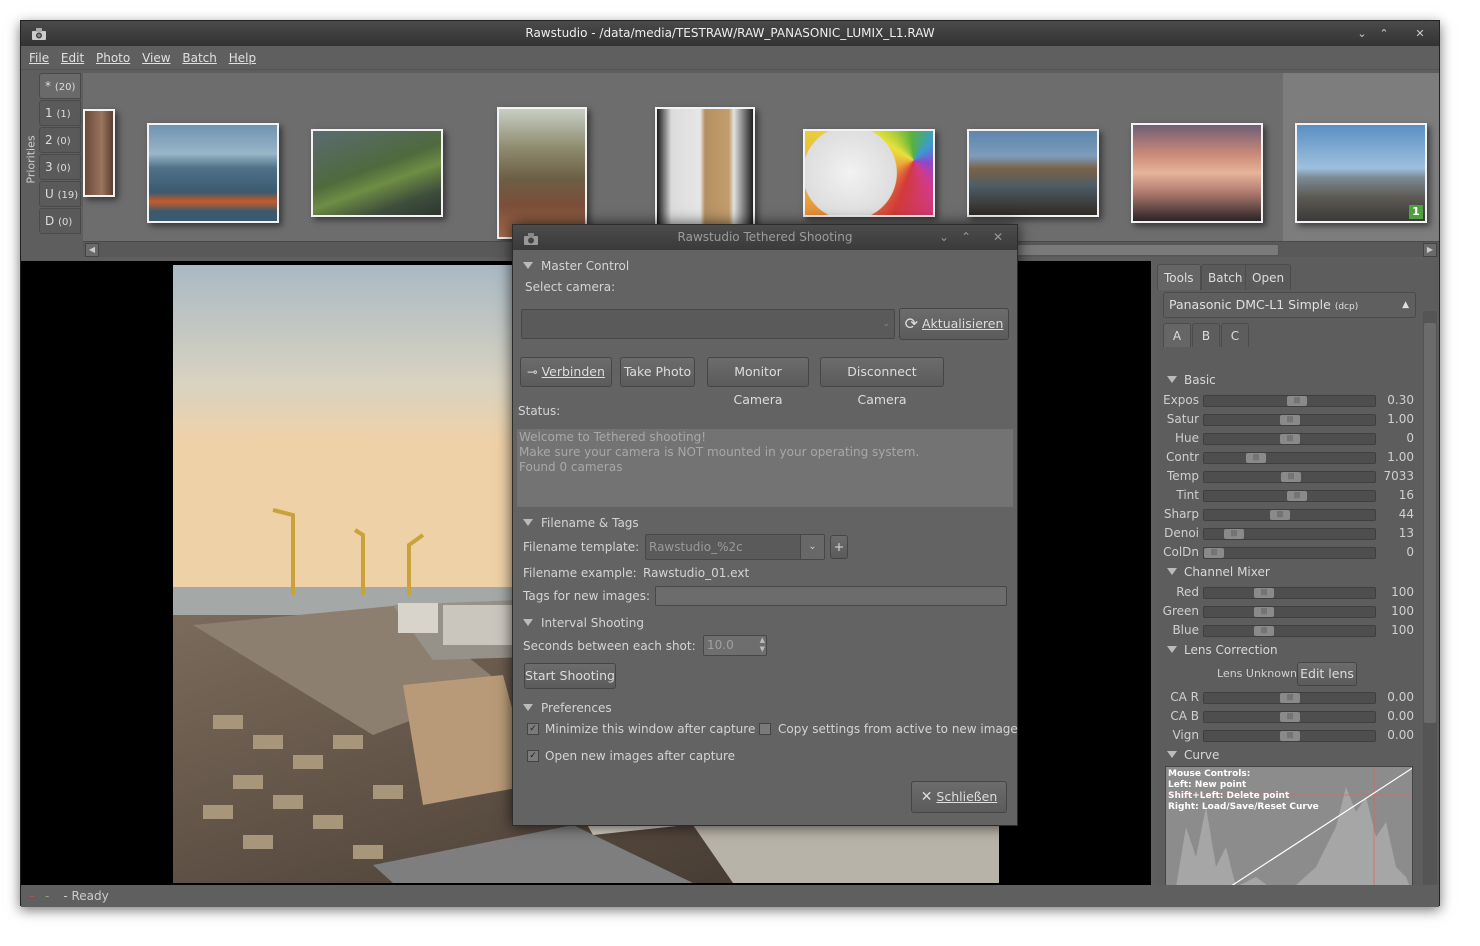 The width and height of the screenshot is (1480, 946). I want to click on menu-edit: Edit, so click(72, 58).